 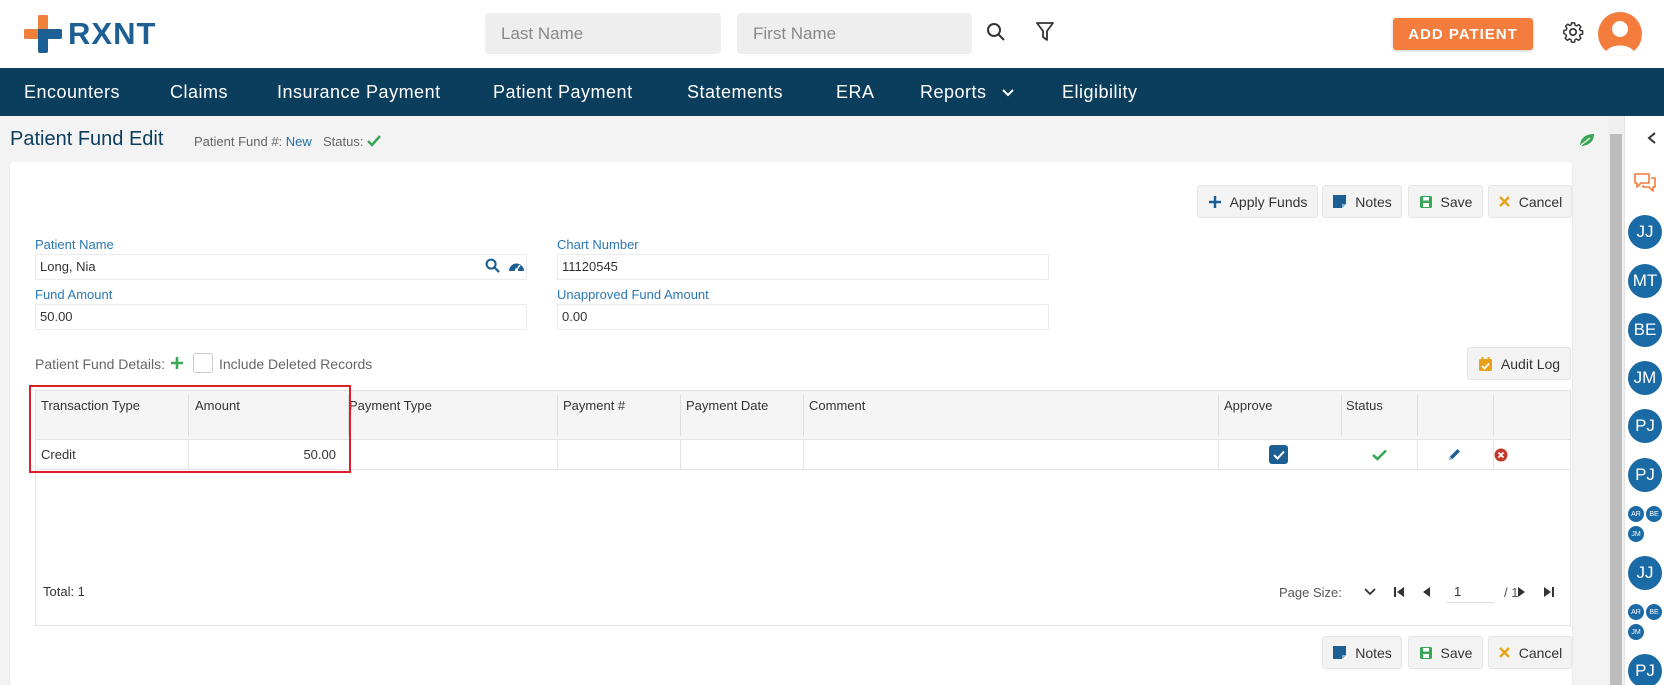 I want to click on prev-page-icon, so click(x=1426, y=592).